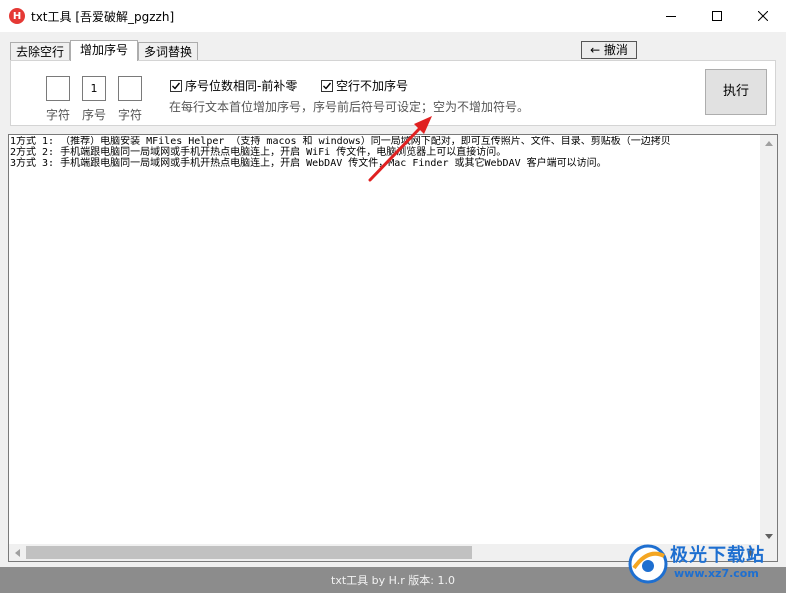 The height and width of the screenshot is (593, 786). What do you see at coordinates (104, 50) in the screenshot?
I see `tab-add-line-numbers: 增加序号` at bounding box center [104, 50].